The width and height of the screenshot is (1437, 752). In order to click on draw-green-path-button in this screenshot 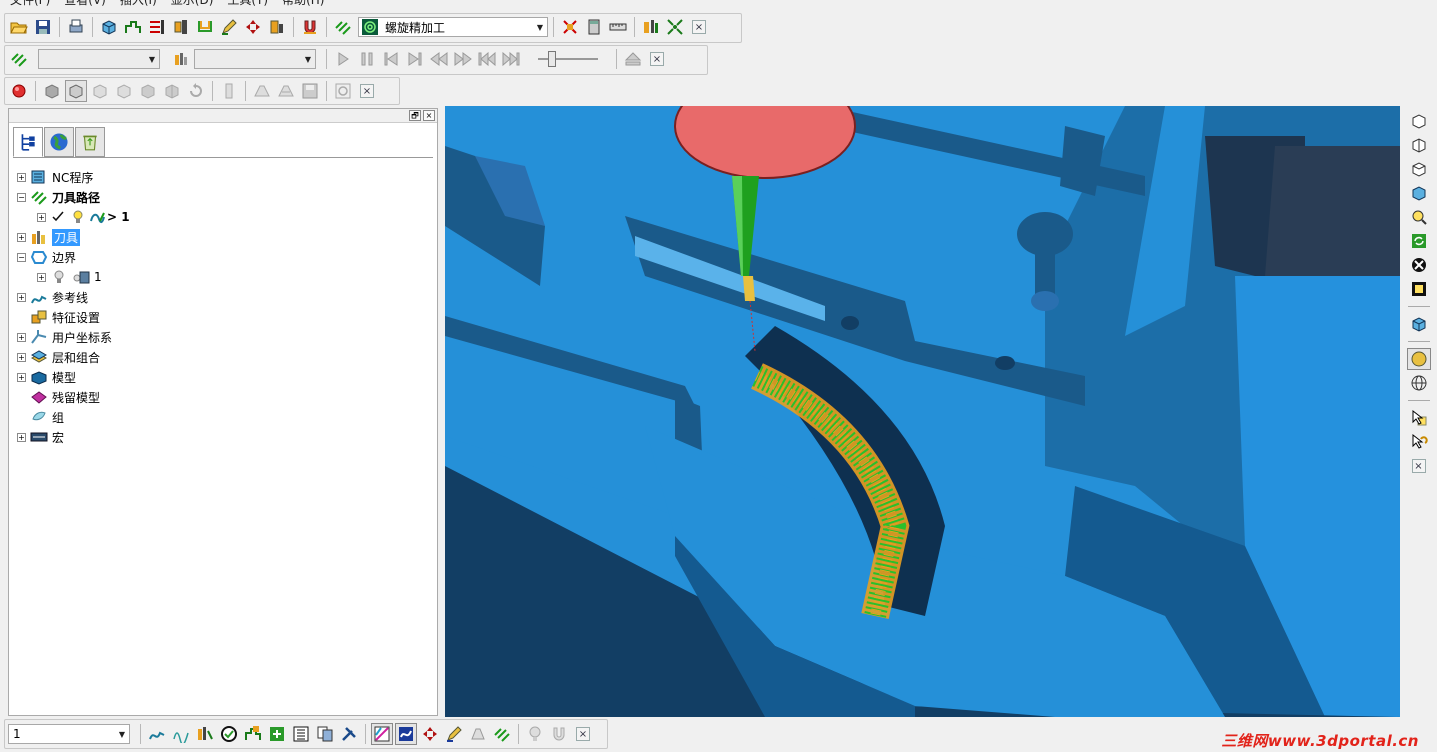, I will do `click(502, 734)`.